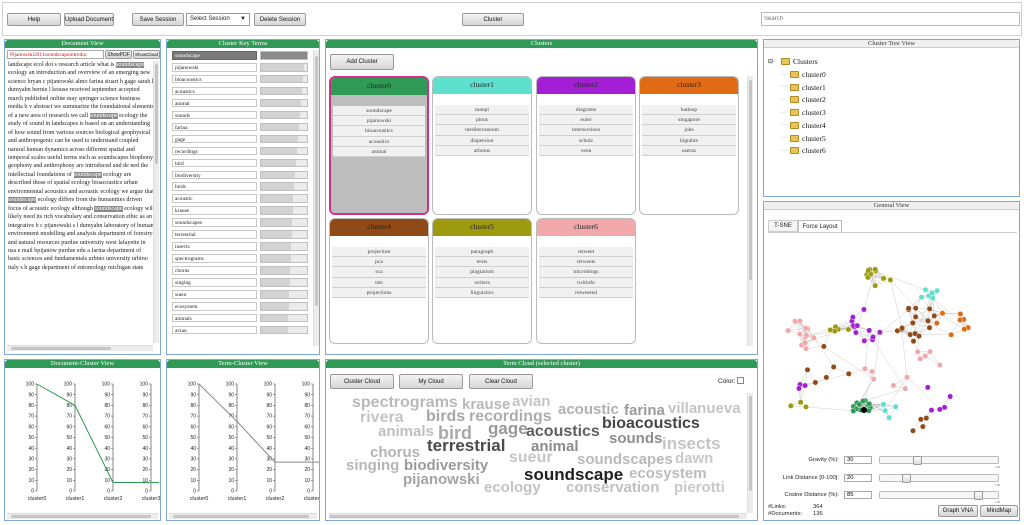  I want to click on key-term-label: spectrograms, so click(214, 258).